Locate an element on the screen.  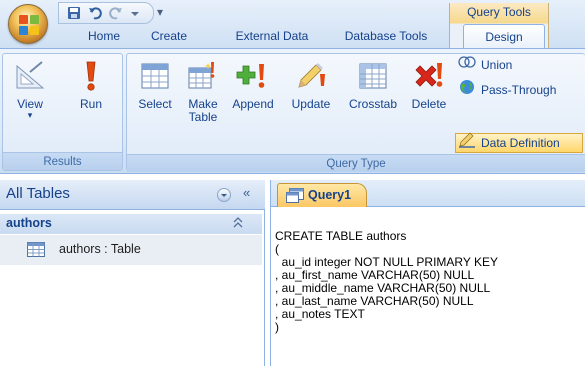
make-table-button: Make Table is located at coordinates (203, 92).